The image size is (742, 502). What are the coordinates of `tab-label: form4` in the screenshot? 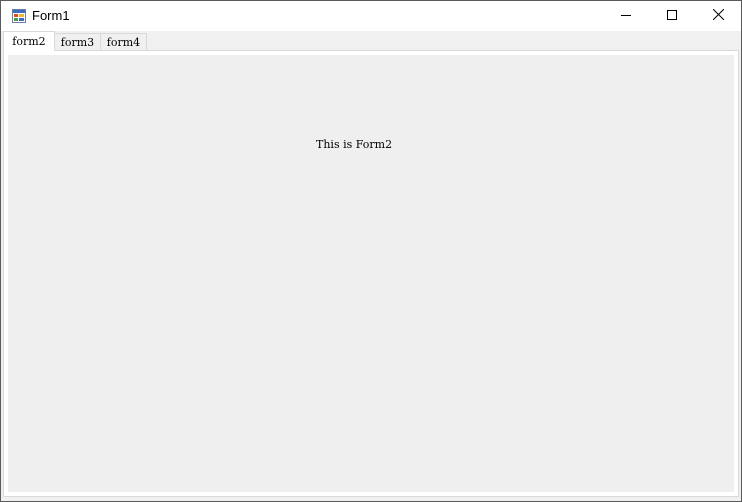 It's located at (123, 42).